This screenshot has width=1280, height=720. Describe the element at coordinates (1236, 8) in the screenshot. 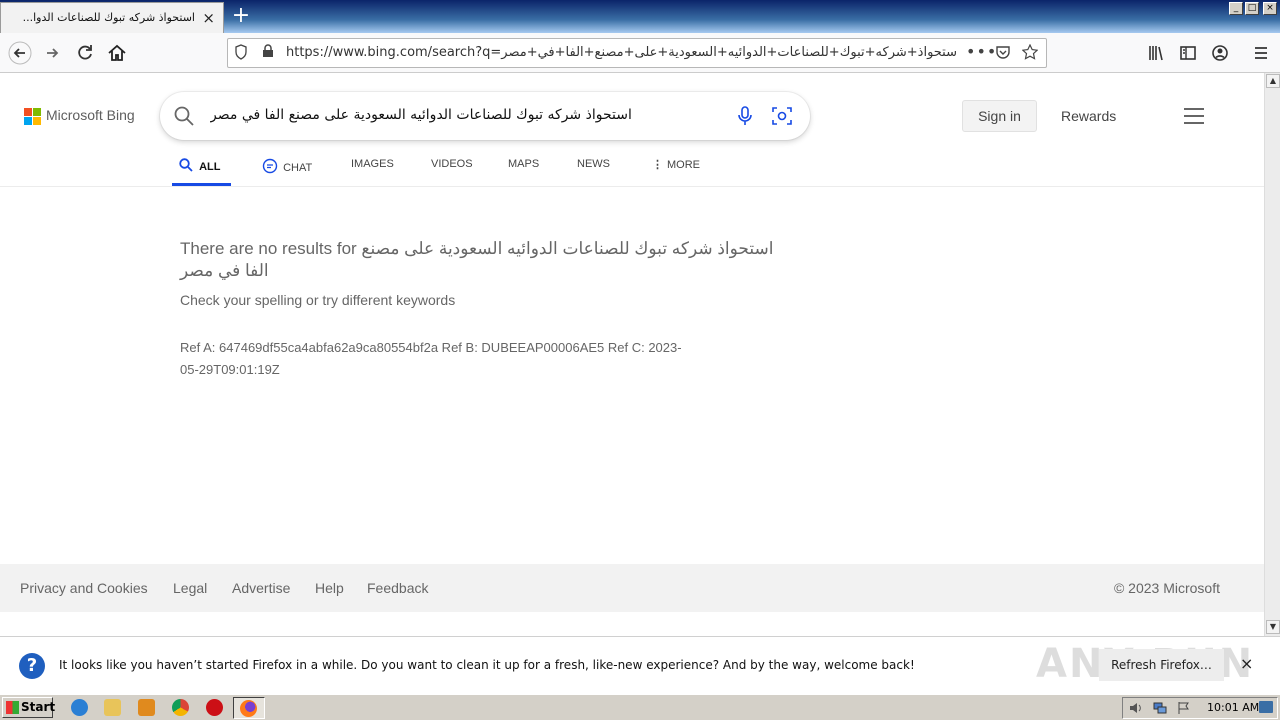

I see `minimize-button: _` at that location.